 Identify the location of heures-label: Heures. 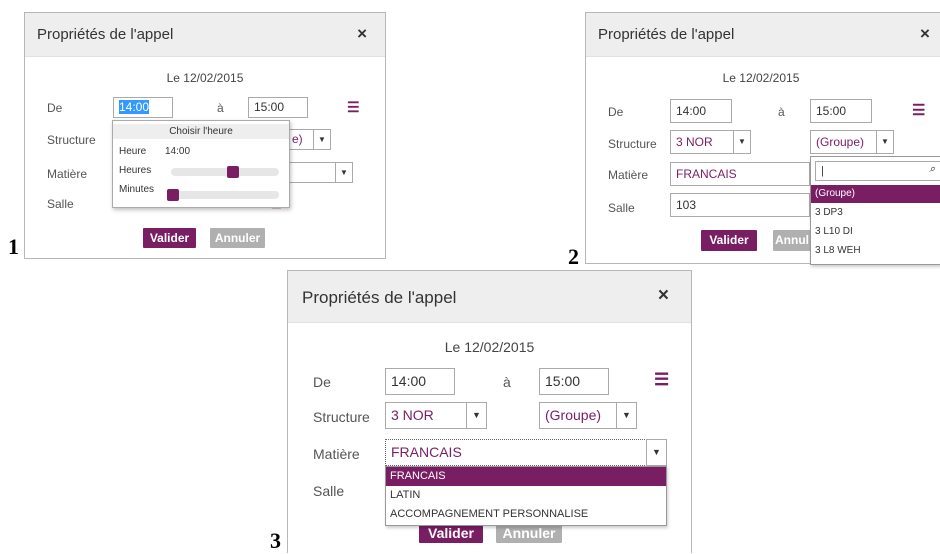
(135, 170).